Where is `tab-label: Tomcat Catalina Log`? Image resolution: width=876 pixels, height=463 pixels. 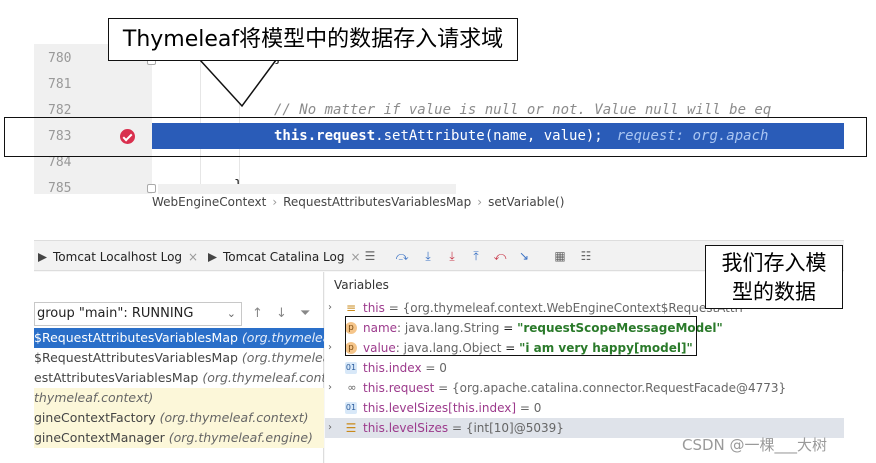
tab-label: Tomcat Catalina Log is located at coordinates (284, 257).